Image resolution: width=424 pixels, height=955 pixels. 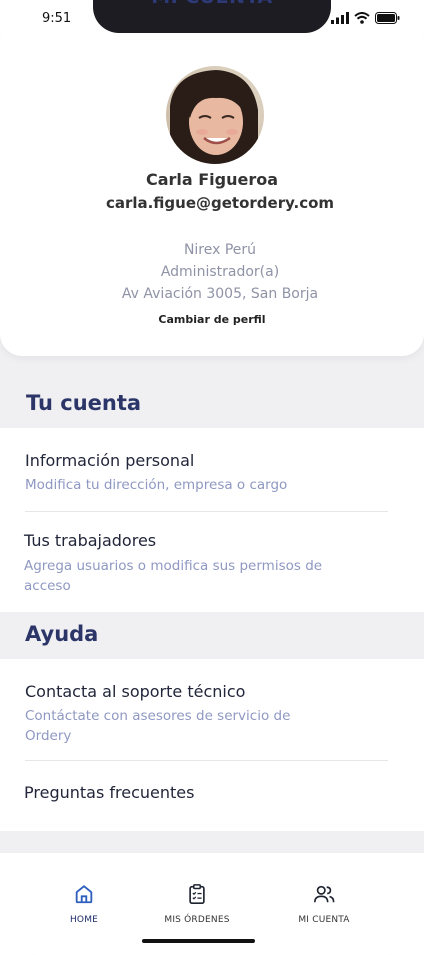 What do you see at coordinates (62, 634) in the screenshot?
I see `section-title-help: Ayuda` at bounding box center [62, 634].